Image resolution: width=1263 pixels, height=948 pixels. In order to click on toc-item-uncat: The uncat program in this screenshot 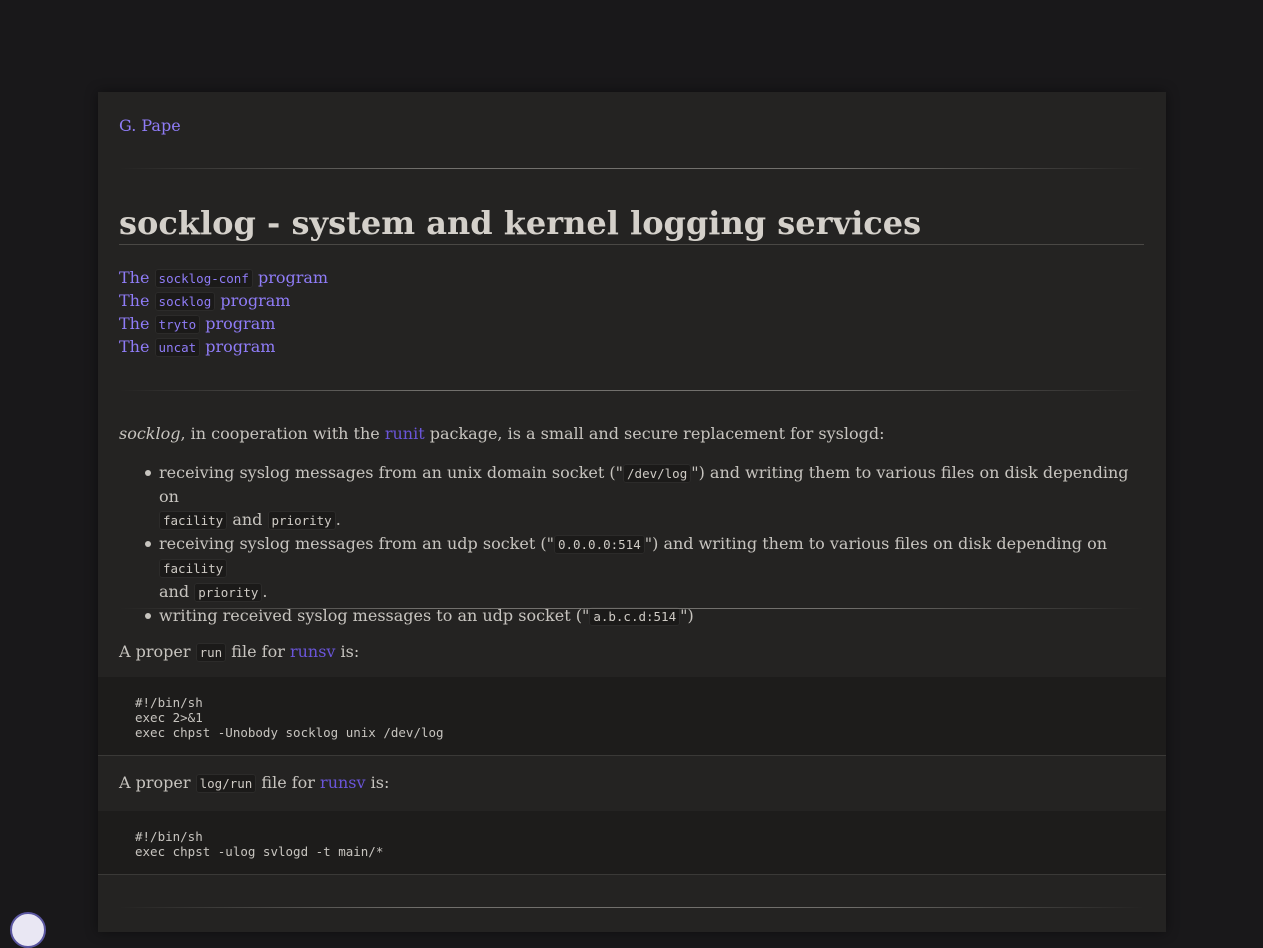, I will do `click(223, 346)`.